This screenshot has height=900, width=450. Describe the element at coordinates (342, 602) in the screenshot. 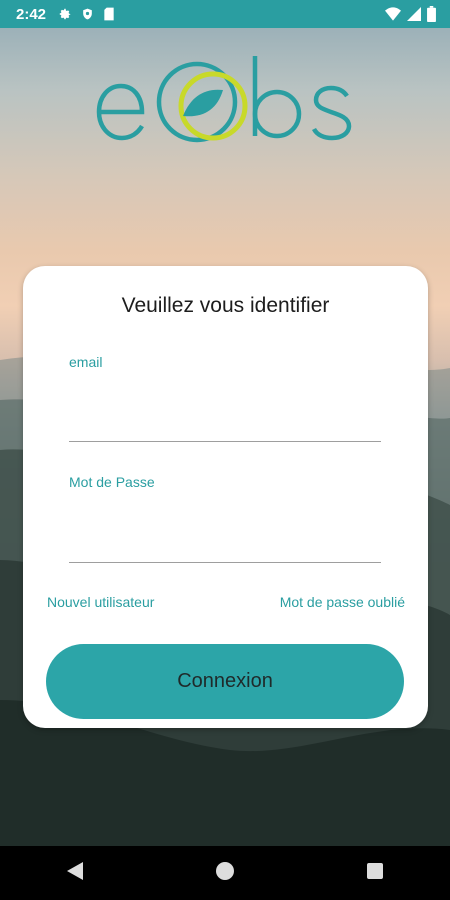

I see `forgot-password-link: Mot de passe oublié` at that location.